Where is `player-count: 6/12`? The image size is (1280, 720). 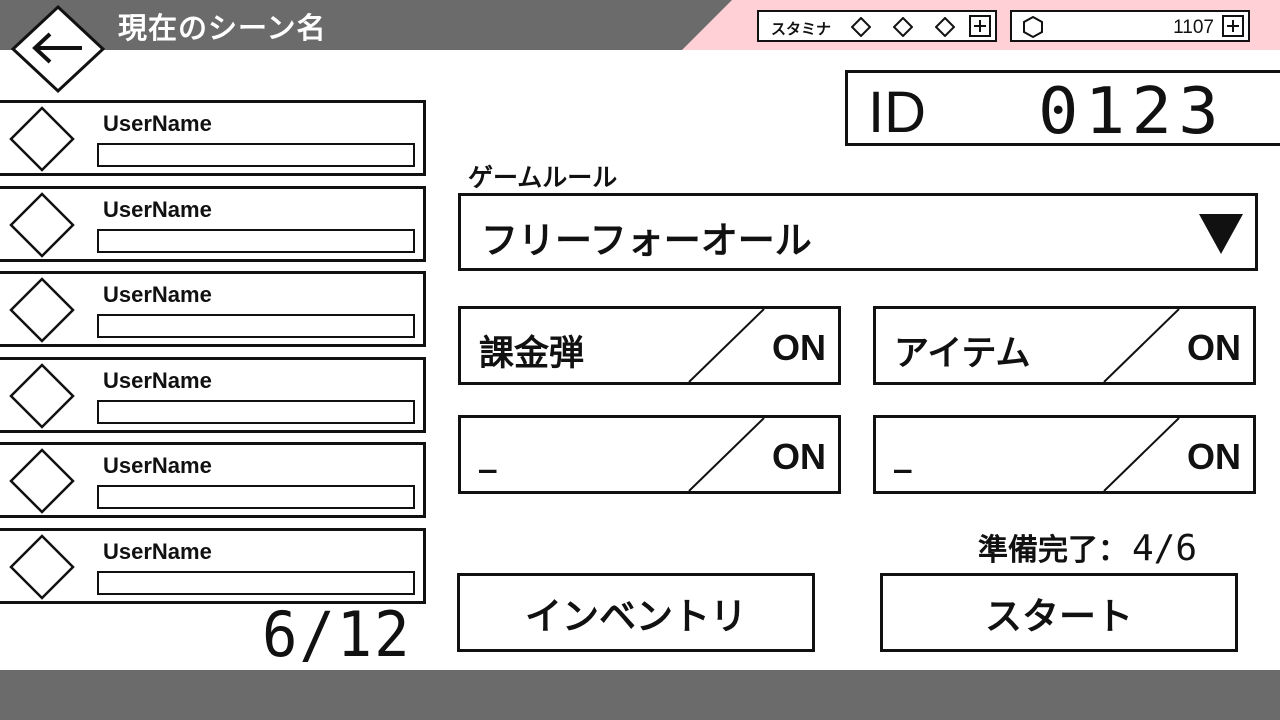
player-count: 6/12 is located at coordinates (337, 634).